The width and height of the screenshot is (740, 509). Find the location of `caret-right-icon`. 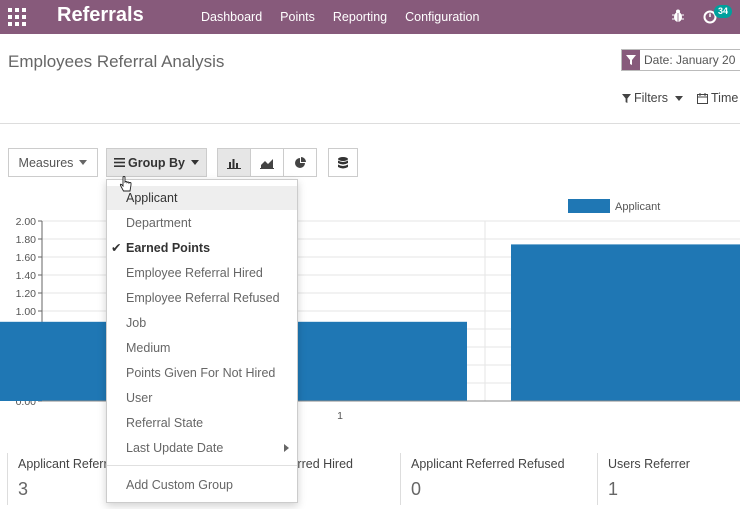

caret-right-icon is located at coordinates (286, 448).